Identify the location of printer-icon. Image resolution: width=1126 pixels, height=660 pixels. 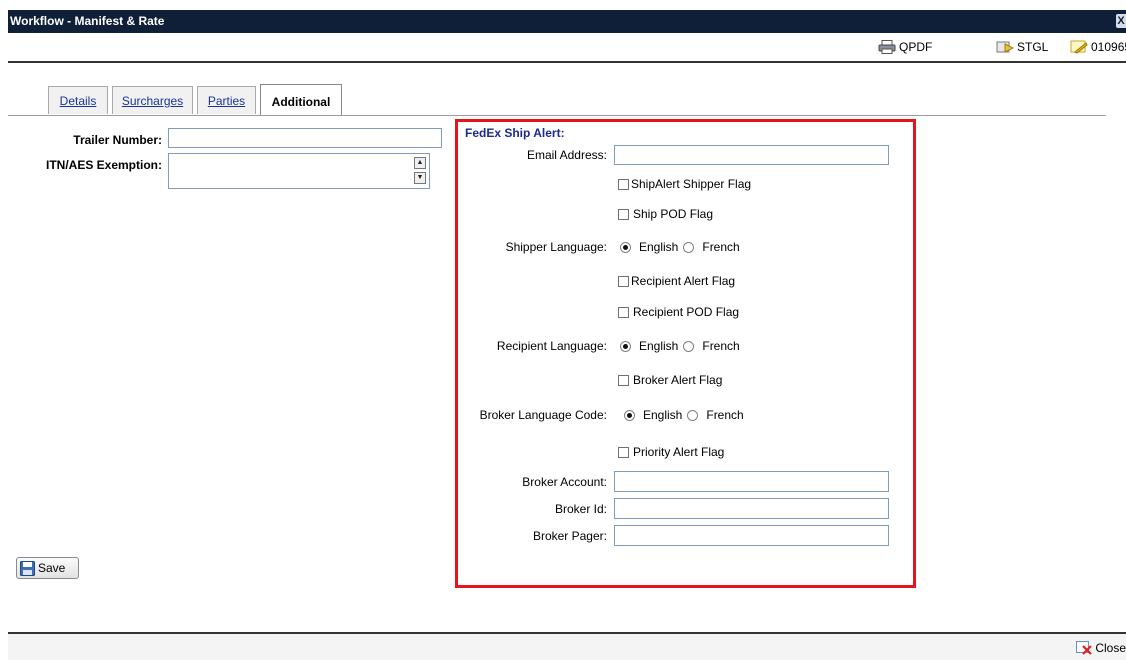
(887, 47).